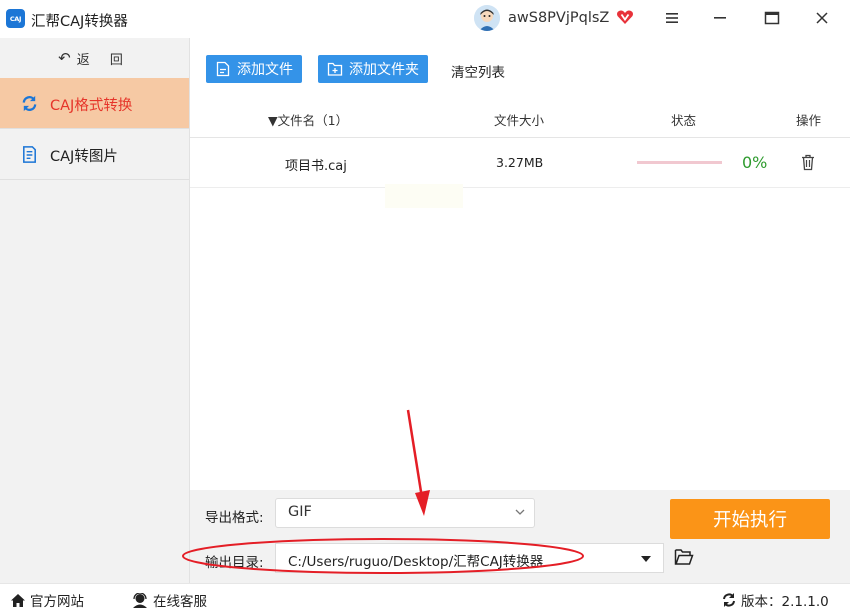 This screenshot has height=608, width=850. I want to click on username: awS8PVjPqlsZ, so click(558, 18).